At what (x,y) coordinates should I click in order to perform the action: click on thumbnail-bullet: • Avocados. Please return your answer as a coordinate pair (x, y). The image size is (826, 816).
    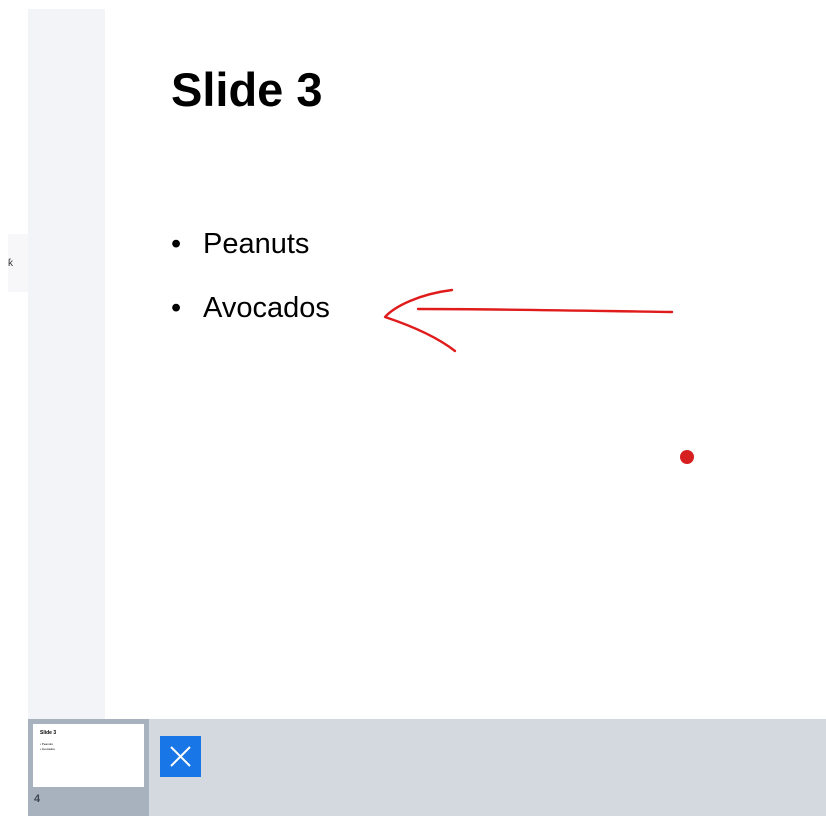
    Looking at the image, I should click on (47, 749).